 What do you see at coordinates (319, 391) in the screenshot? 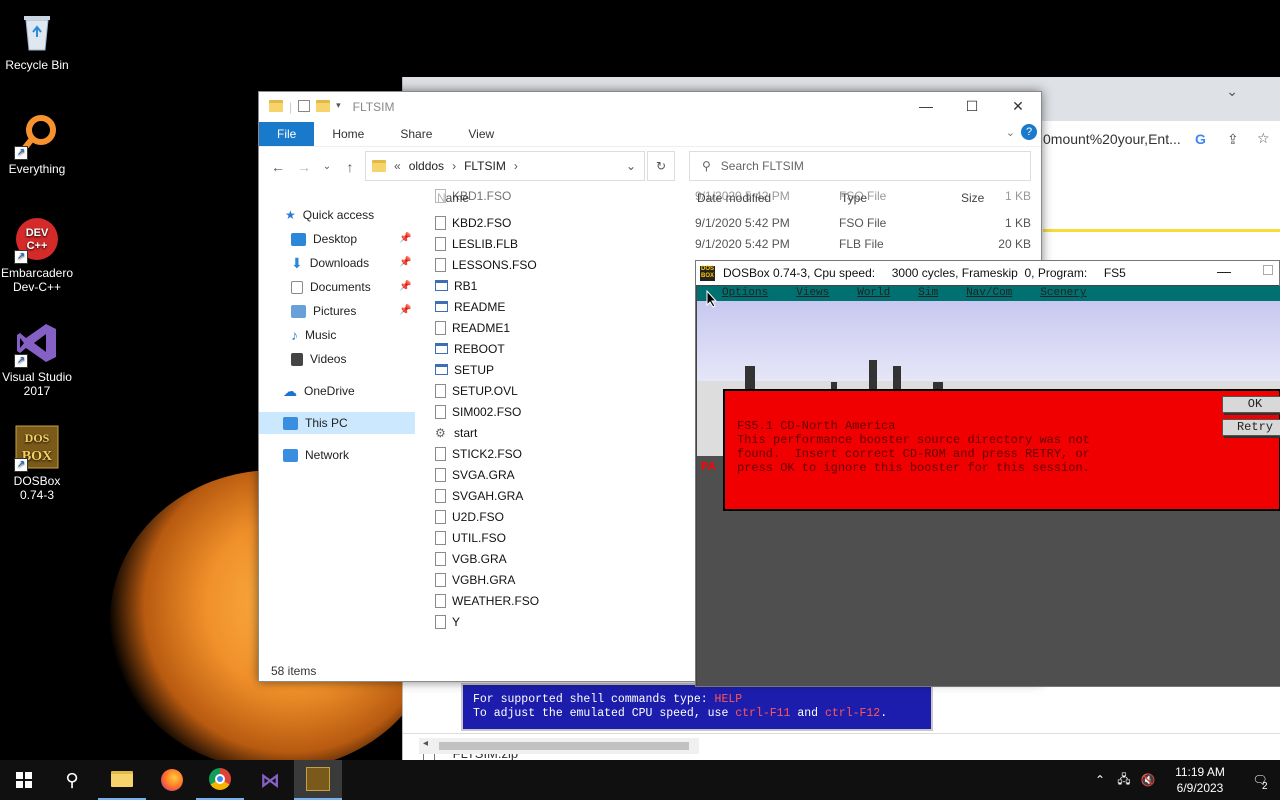
I see `nav-onedrive: ☁ OneDrive` at bounding box center [319, 391].